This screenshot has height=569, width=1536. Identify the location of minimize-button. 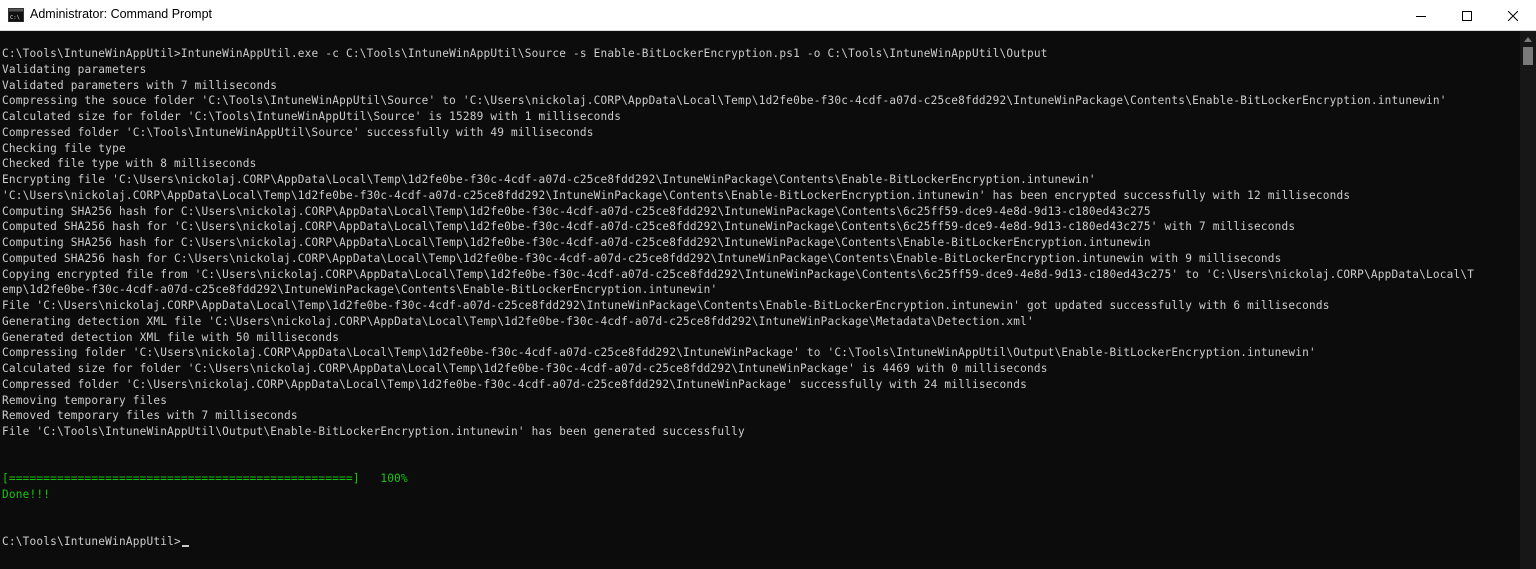
(1421, 15).